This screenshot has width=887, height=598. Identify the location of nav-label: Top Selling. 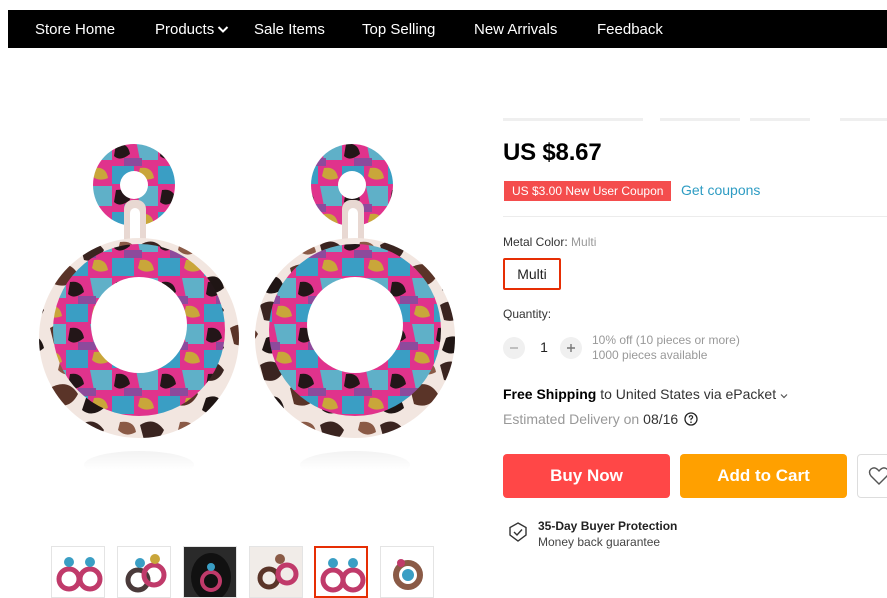
(399, 29).